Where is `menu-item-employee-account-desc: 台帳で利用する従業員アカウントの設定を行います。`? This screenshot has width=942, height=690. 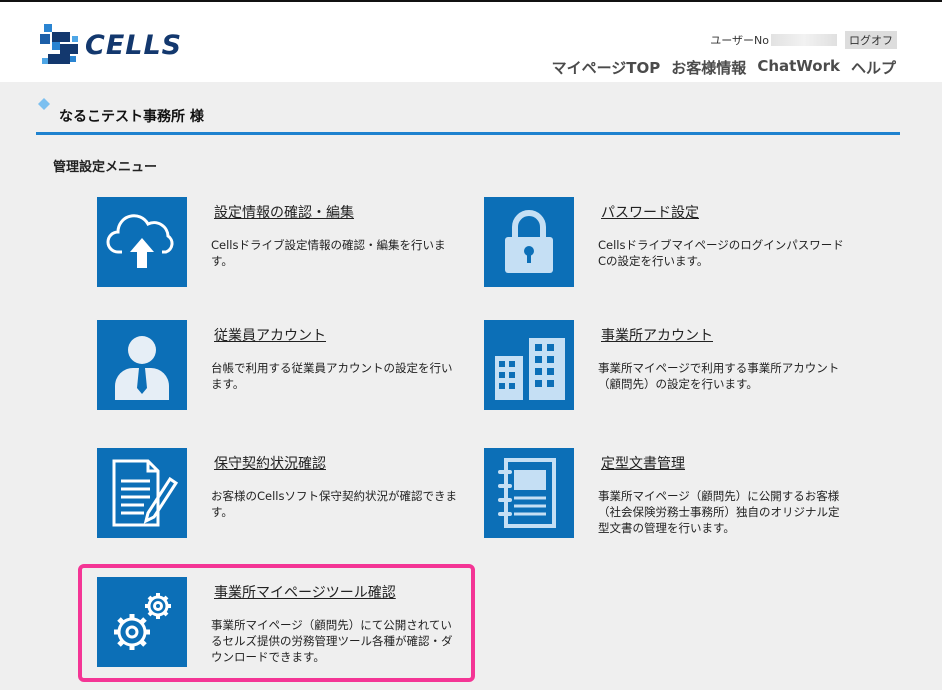 menu-item-employee-account-desc: 台帳で利用する従業員アカウントの設定を行います。 is located at coordinates (332, 376).